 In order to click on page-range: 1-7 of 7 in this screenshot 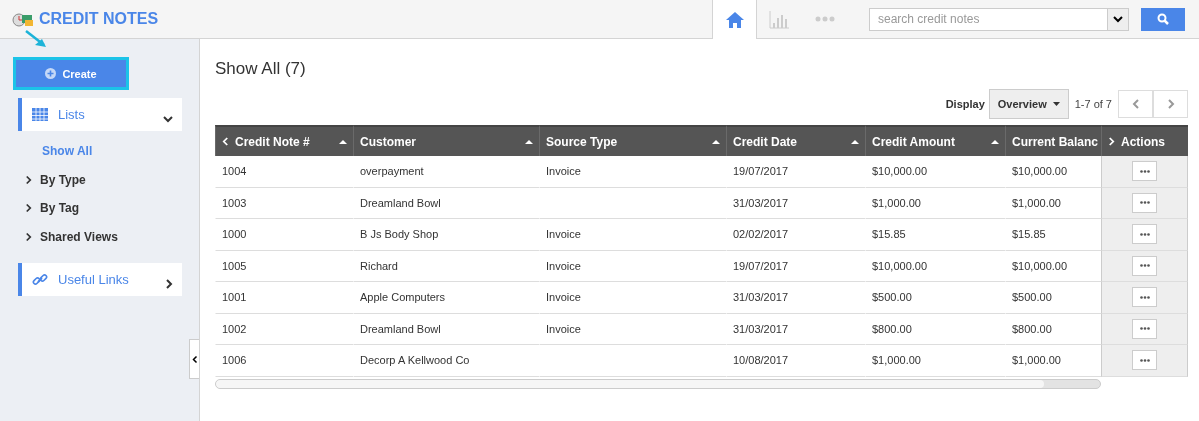, I will do `click(1093, 104)`.